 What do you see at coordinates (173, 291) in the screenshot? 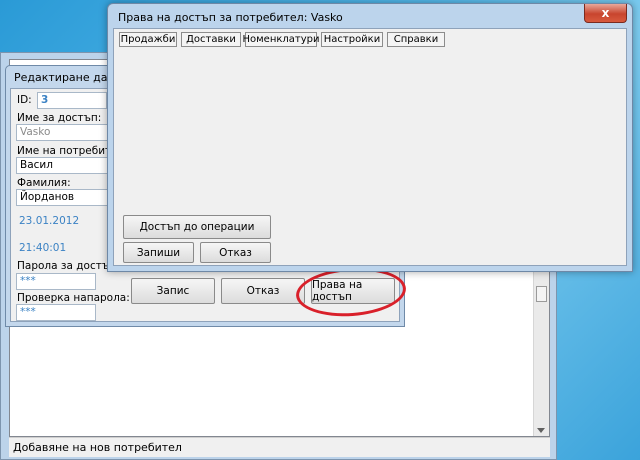
I see `save-button: Запис` at bounding box center [173, 291].